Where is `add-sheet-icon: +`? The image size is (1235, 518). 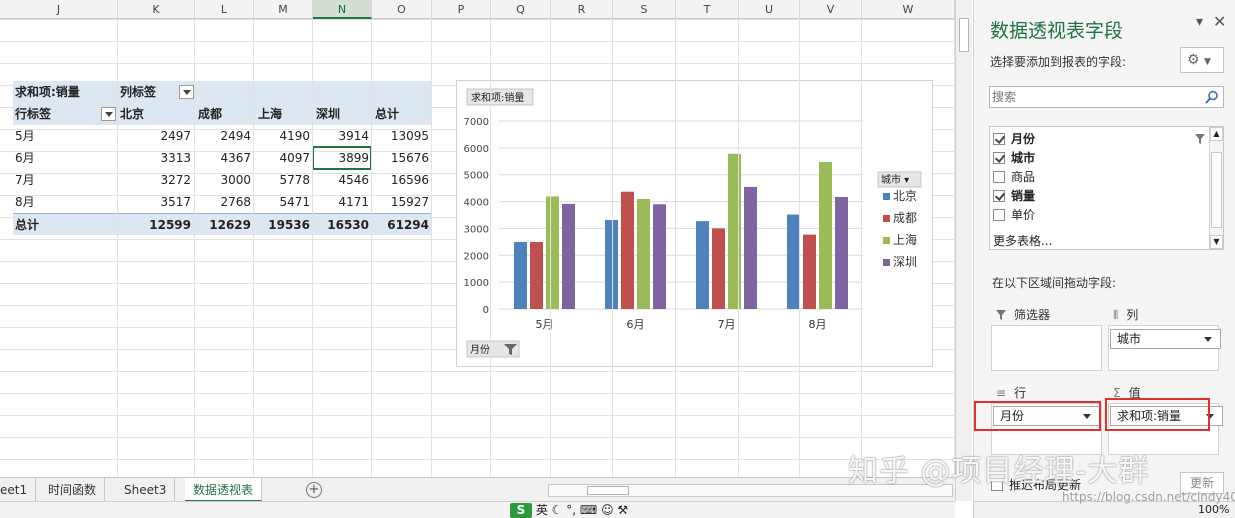 add-sheet-icon: + is located at coordinates (314, 490).